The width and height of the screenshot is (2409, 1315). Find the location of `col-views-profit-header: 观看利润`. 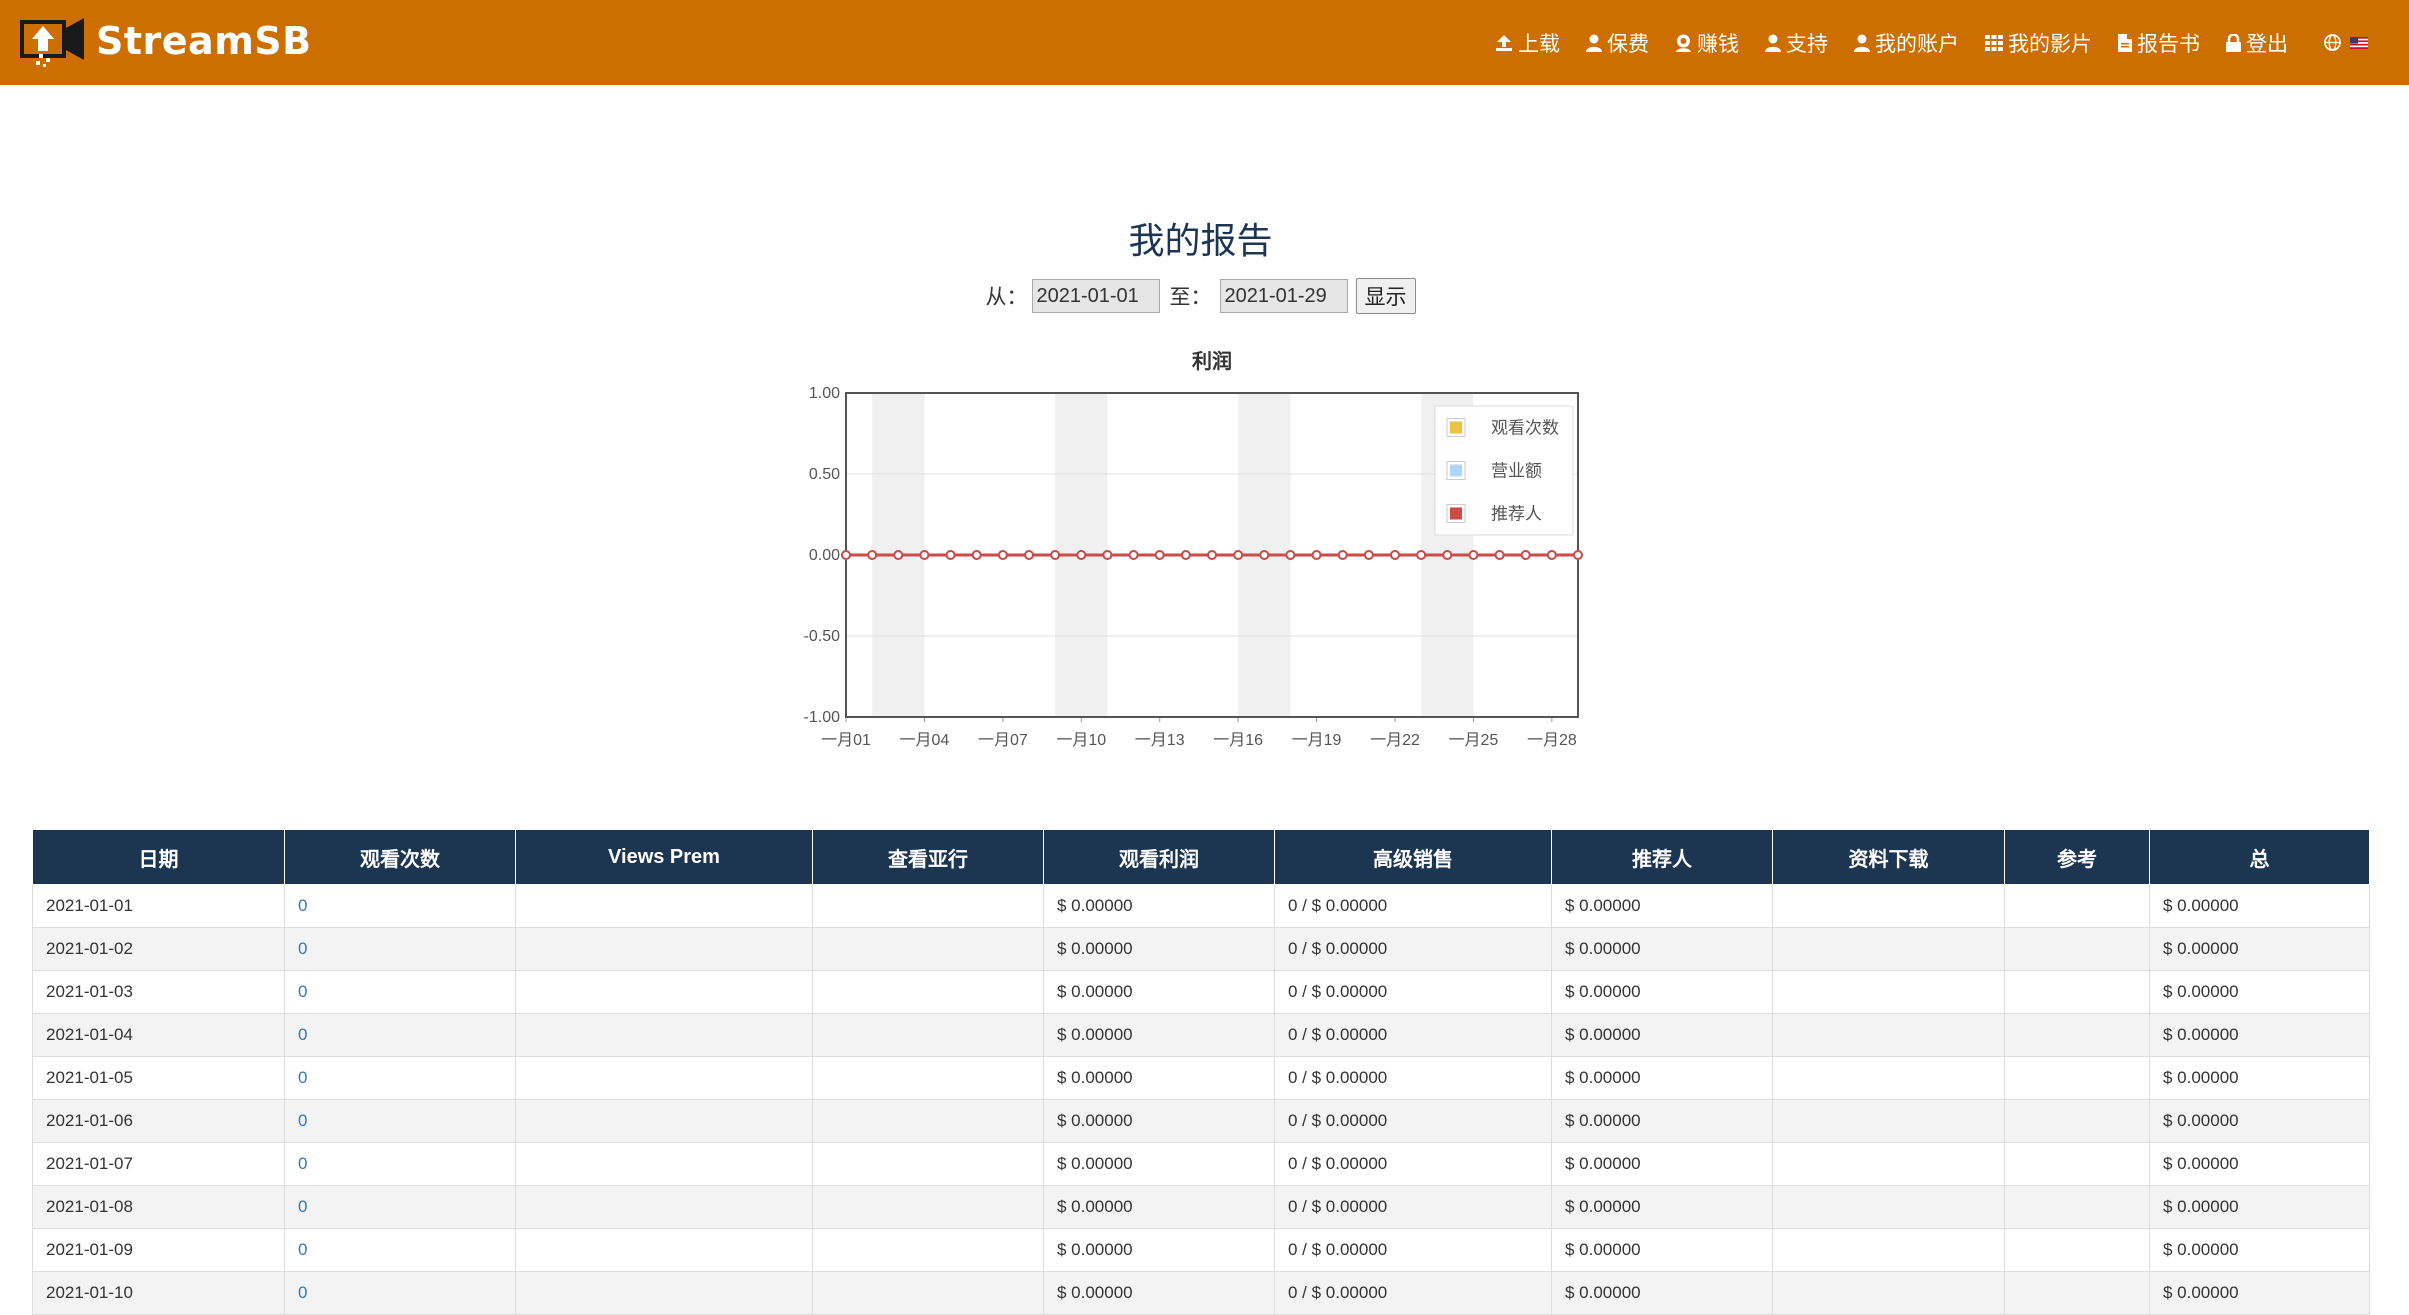

col-views-profit-header: 观看利润 is located at coordinates (1159, 857).